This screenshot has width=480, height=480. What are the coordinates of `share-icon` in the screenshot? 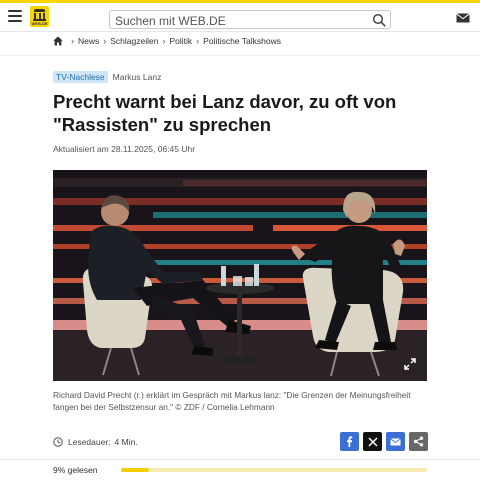 It's located at (418, 441).